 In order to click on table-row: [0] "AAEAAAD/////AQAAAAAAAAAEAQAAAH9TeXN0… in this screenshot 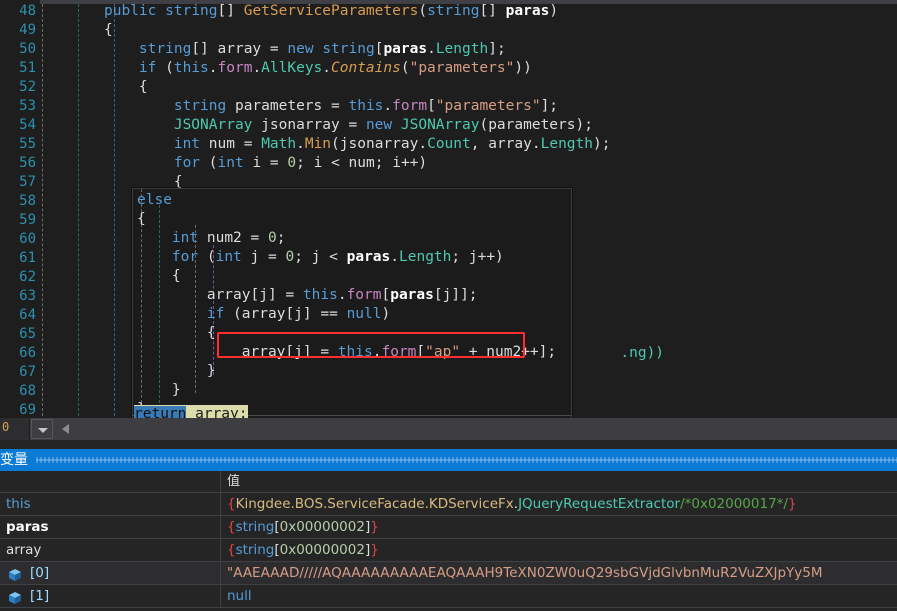, I will do `click(448, 573)`.